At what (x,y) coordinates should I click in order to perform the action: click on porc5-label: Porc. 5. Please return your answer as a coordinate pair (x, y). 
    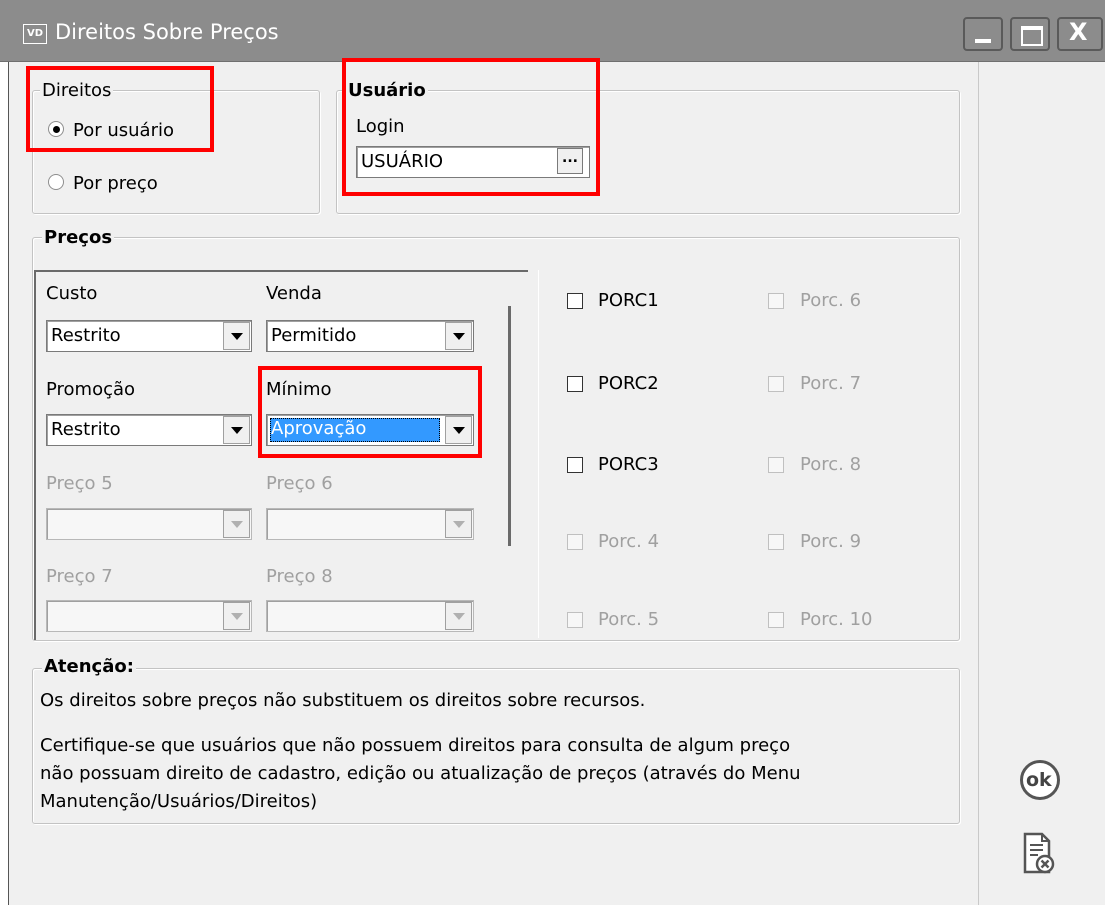
    Looking at the image, I should click on (628, 619).